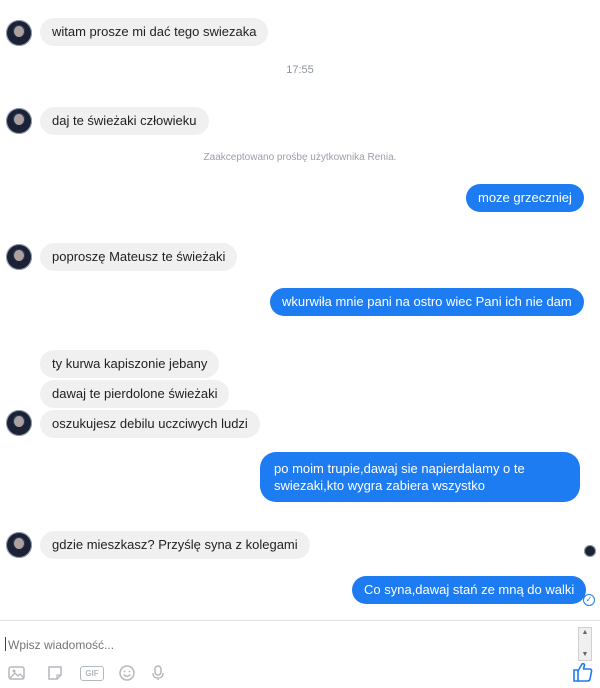 Image resolution: width=600 pixels, height=688 pixels. I want to click on scroll-down-icon: ▼, so click(585, 655).